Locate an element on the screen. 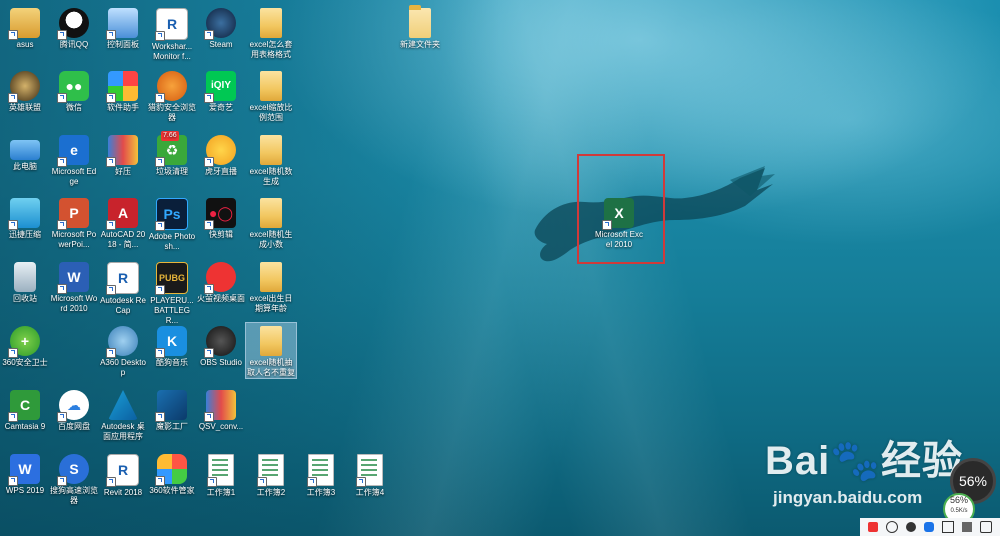  desktop-icon-recycle-bin: 回收站 is located at coordinates (25, 281).